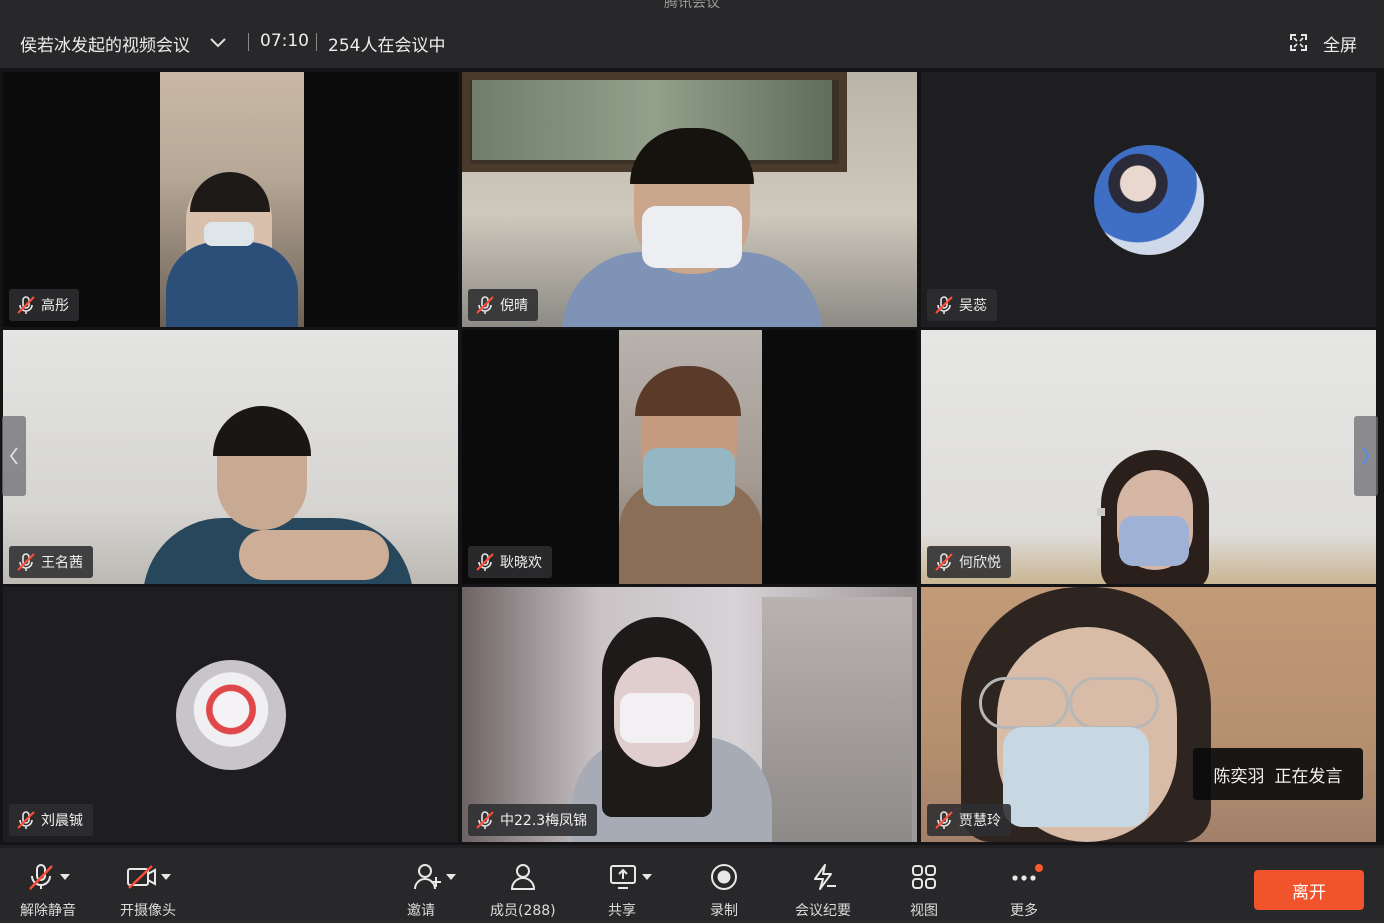 The width and height of the screenshot is (1384, 923). I want to click on participant-nameplate: 吴蕊, so click(962, 305).